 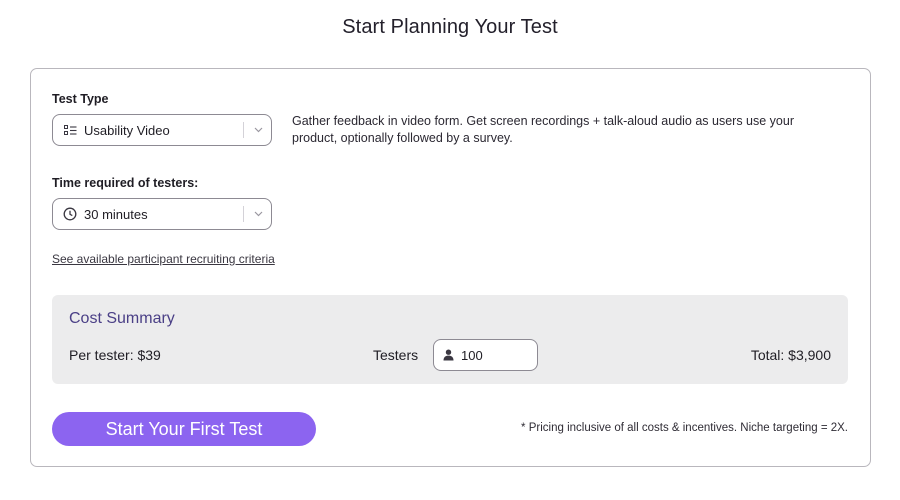 What do you see at coordinates (122, 318) in the screenshot?
I see `cost-summary-title: Cost Summary` at bounding box center [122, 318].